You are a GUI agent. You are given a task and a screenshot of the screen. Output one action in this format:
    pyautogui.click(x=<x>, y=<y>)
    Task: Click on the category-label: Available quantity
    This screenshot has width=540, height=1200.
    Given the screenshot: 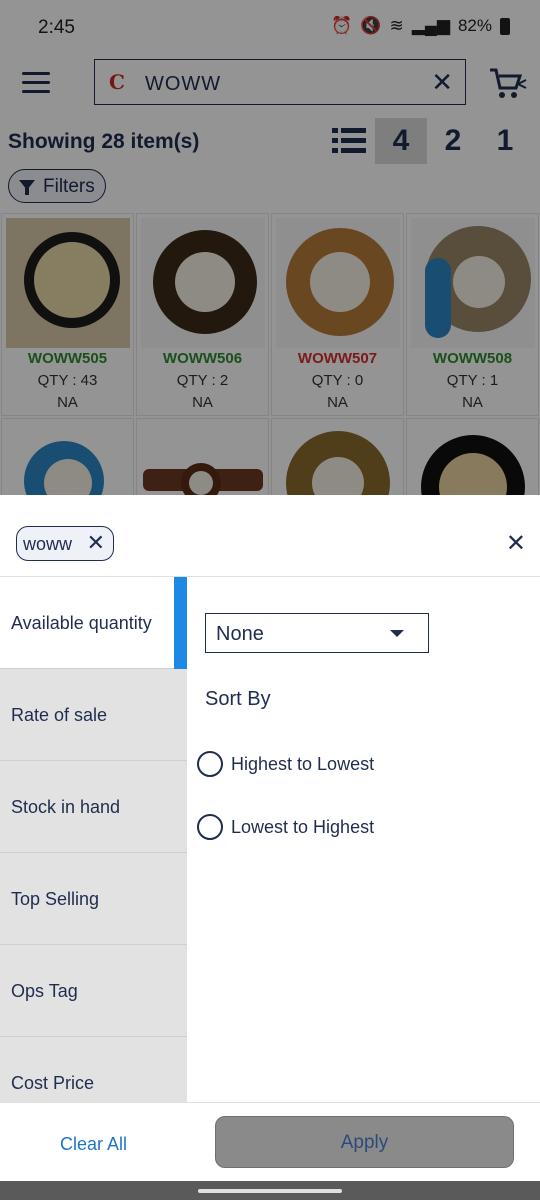 What is the action you would take?
    pyautogui.click(x=81, y=623)
    